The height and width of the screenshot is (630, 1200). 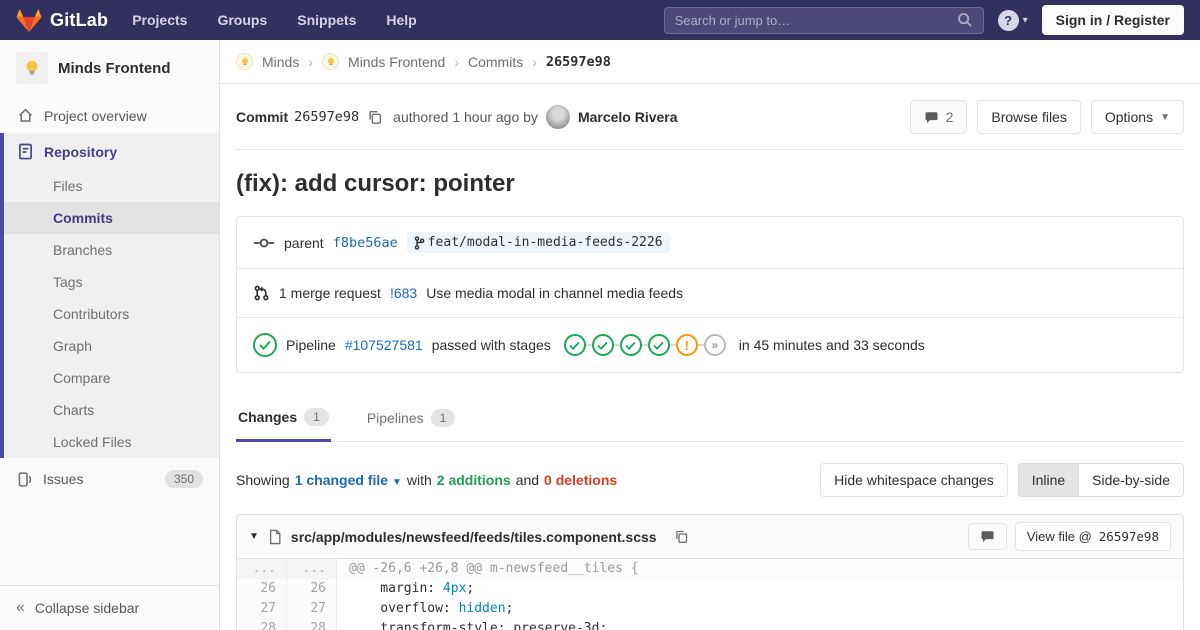 I want to click on breadcrumb-minds-frontend: Minds Frontend, so click(x=396, y=62).